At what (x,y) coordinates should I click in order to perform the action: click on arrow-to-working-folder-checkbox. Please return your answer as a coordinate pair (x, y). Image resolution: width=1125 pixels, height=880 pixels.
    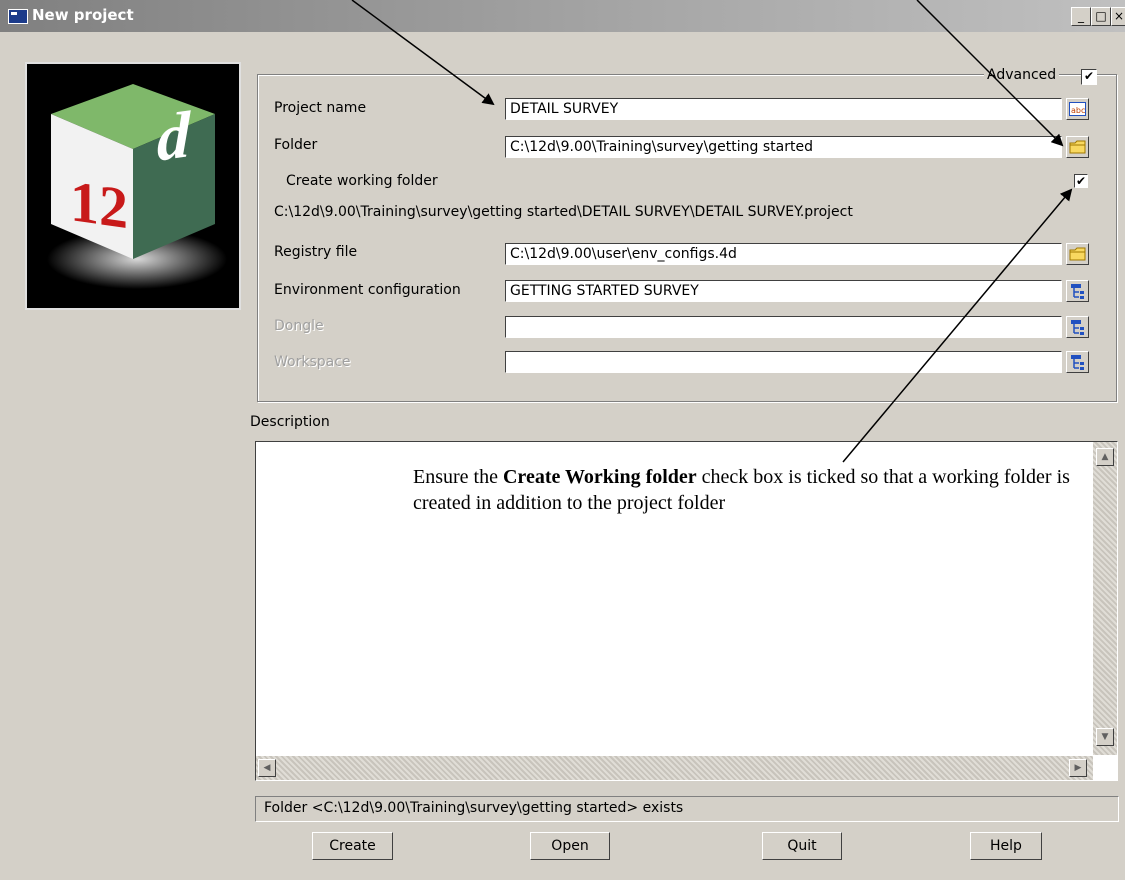
    Looking at the image, I should click on (957, 325).